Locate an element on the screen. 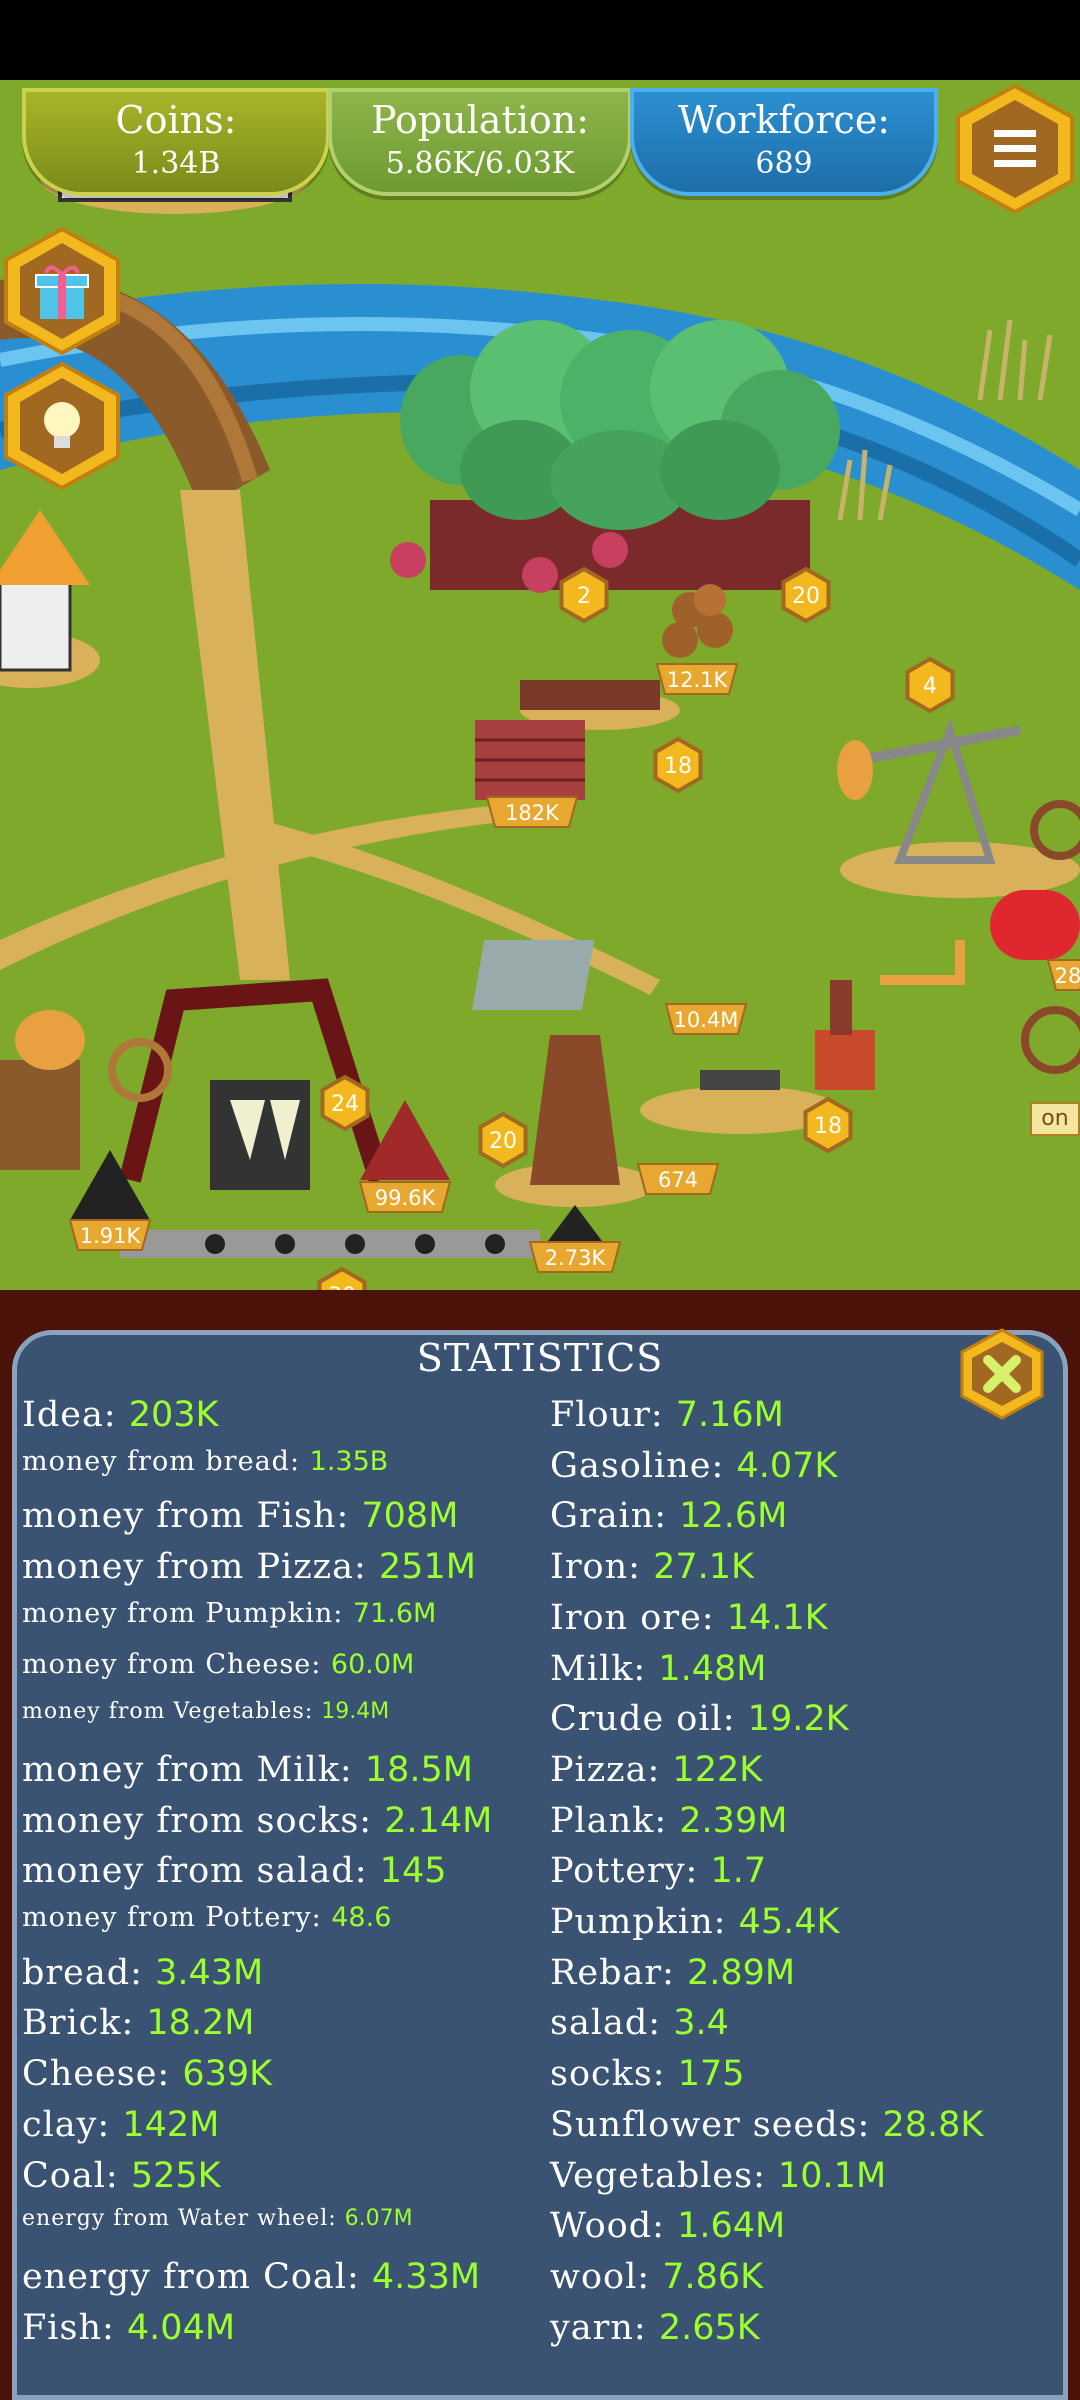  level-badge-text: 2 is located at coordinates (584, 596).